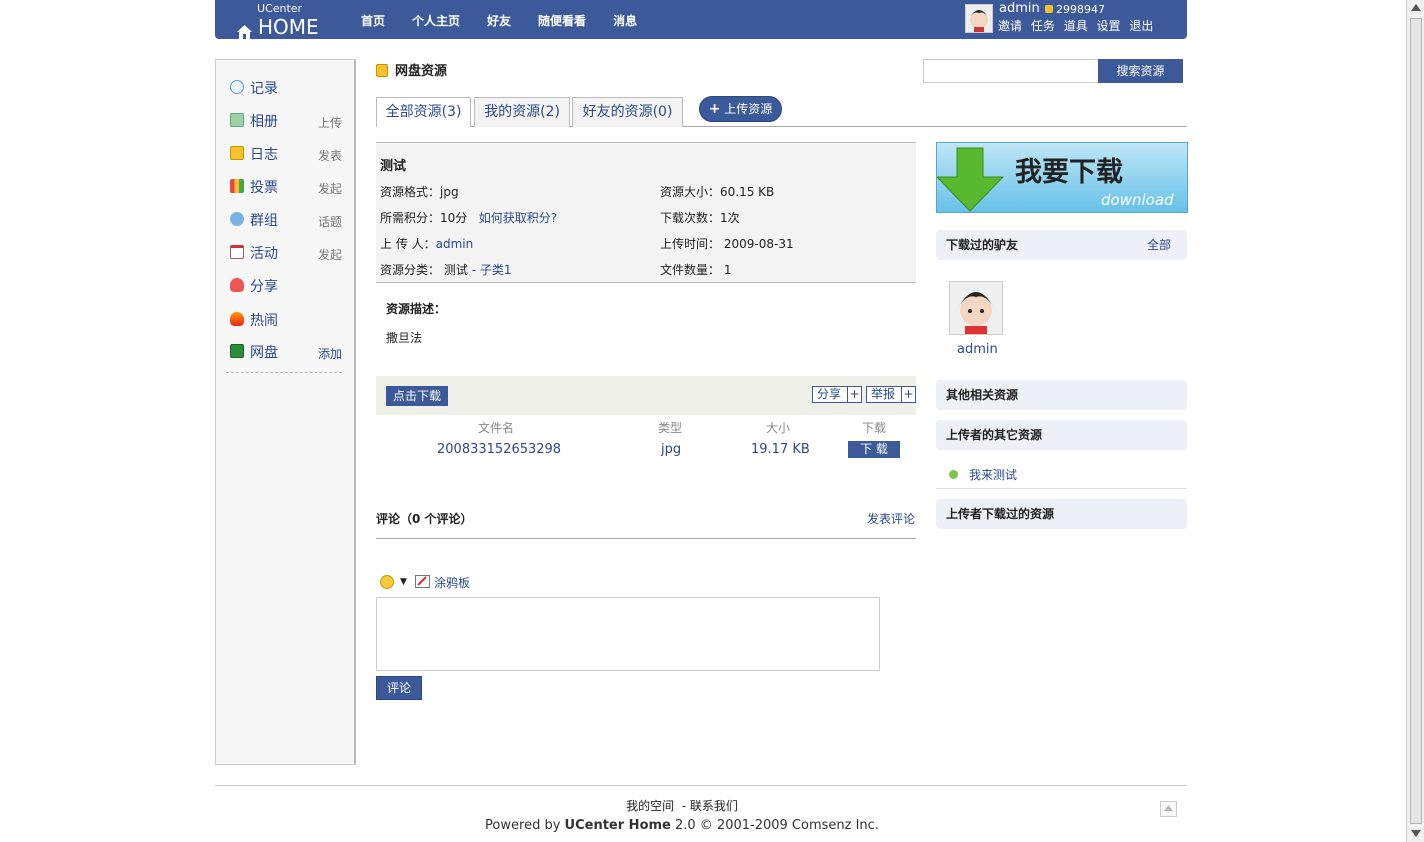 Image resolution: width=1424 pixels, height=842 pixels. I want to click on back-to-top-icon, so click(1168, 809).